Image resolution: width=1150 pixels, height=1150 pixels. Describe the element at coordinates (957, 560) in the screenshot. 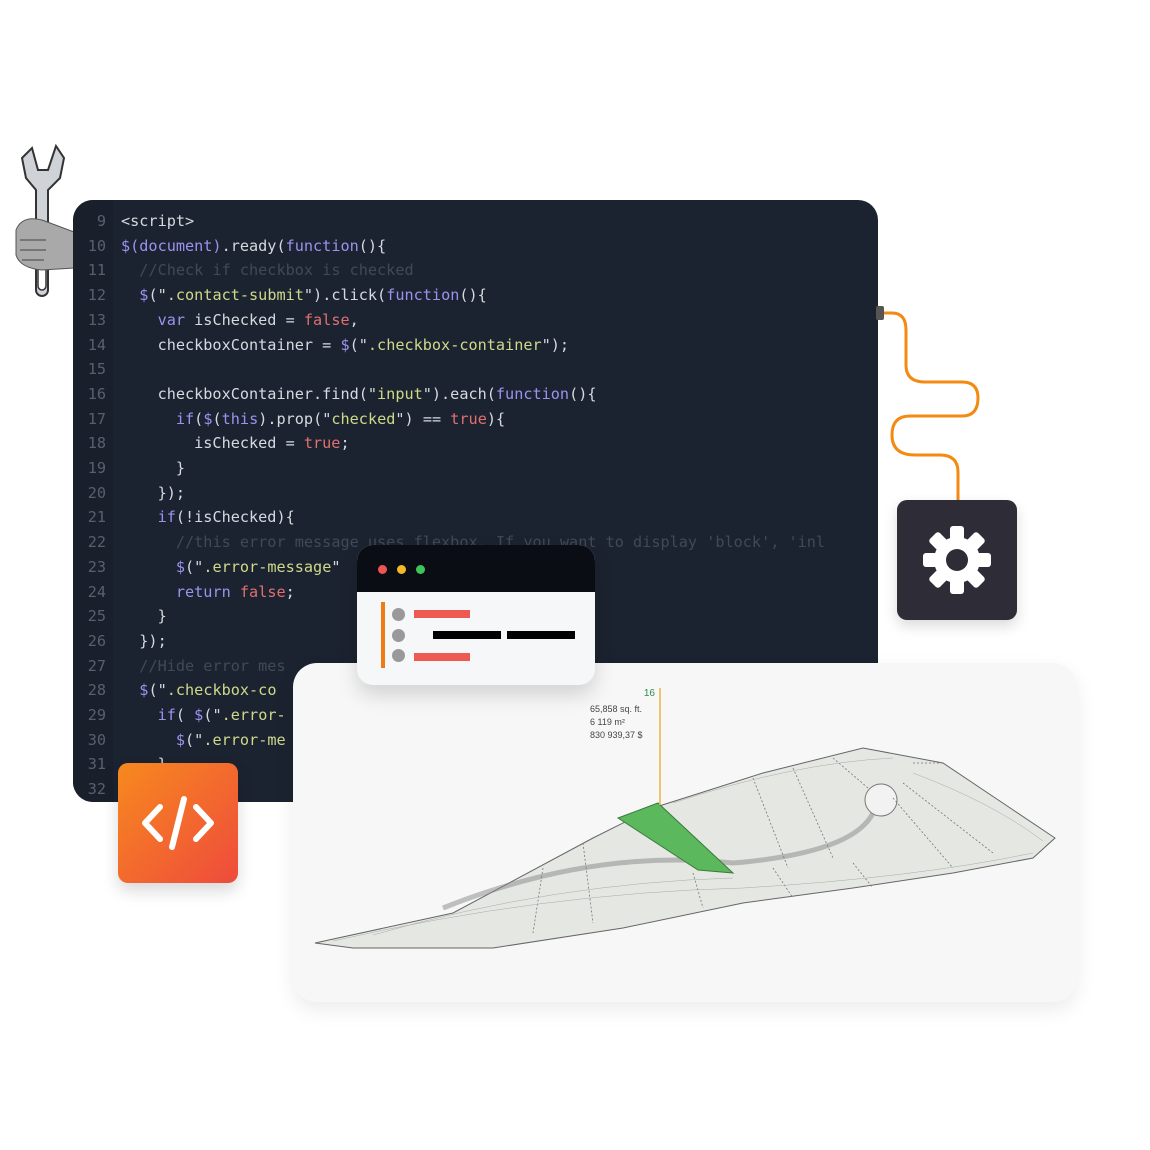

I see `settings-card` at that location.